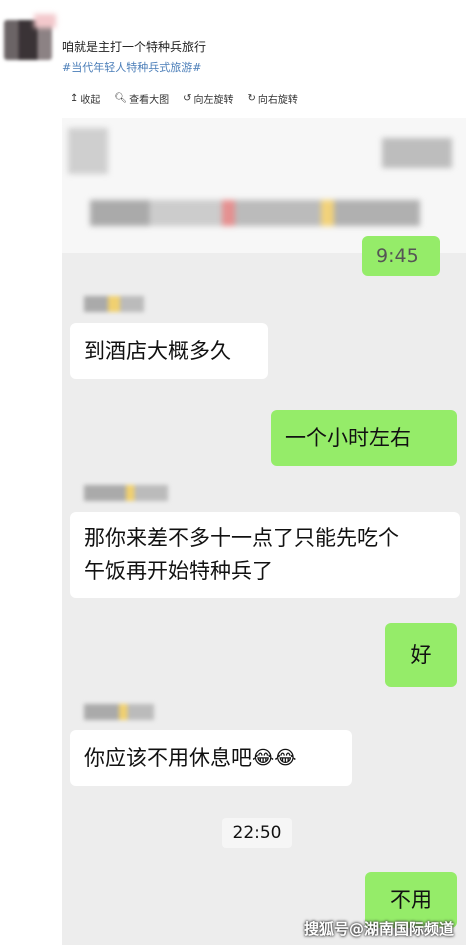  What do you see at coordinates (251, 98) in the screenshot?
I see `rotate-right-icon: ↻` at bounding box center [251, 98].